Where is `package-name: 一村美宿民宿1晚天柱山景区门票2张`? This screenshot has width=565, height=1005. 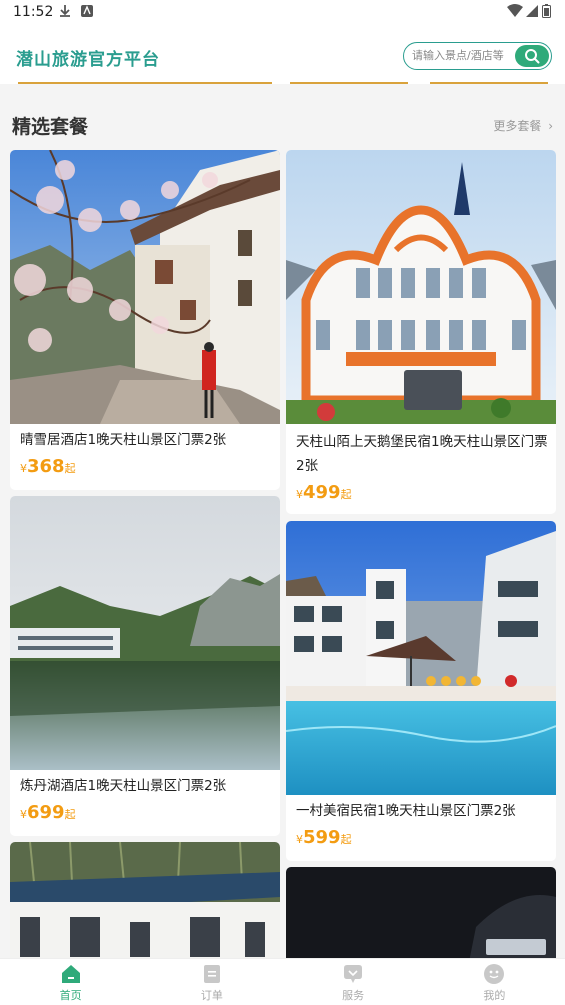
package-name: 一村美宿民宿1晚天柱山景区门票2张 is located at coordinates (406, 811).